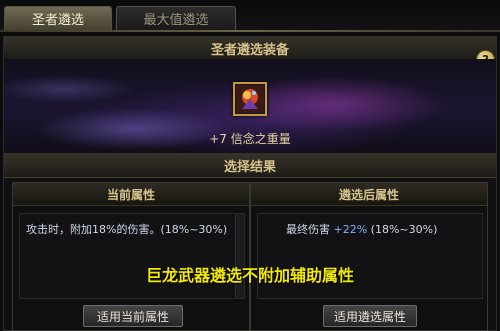 The height and width of the screenshot is (331, 500). What do you see at coordinates (176, 18) in the screenshot?
I see `tab-max-value-selection: 最大值遴选` at bounding box center [176, 18].